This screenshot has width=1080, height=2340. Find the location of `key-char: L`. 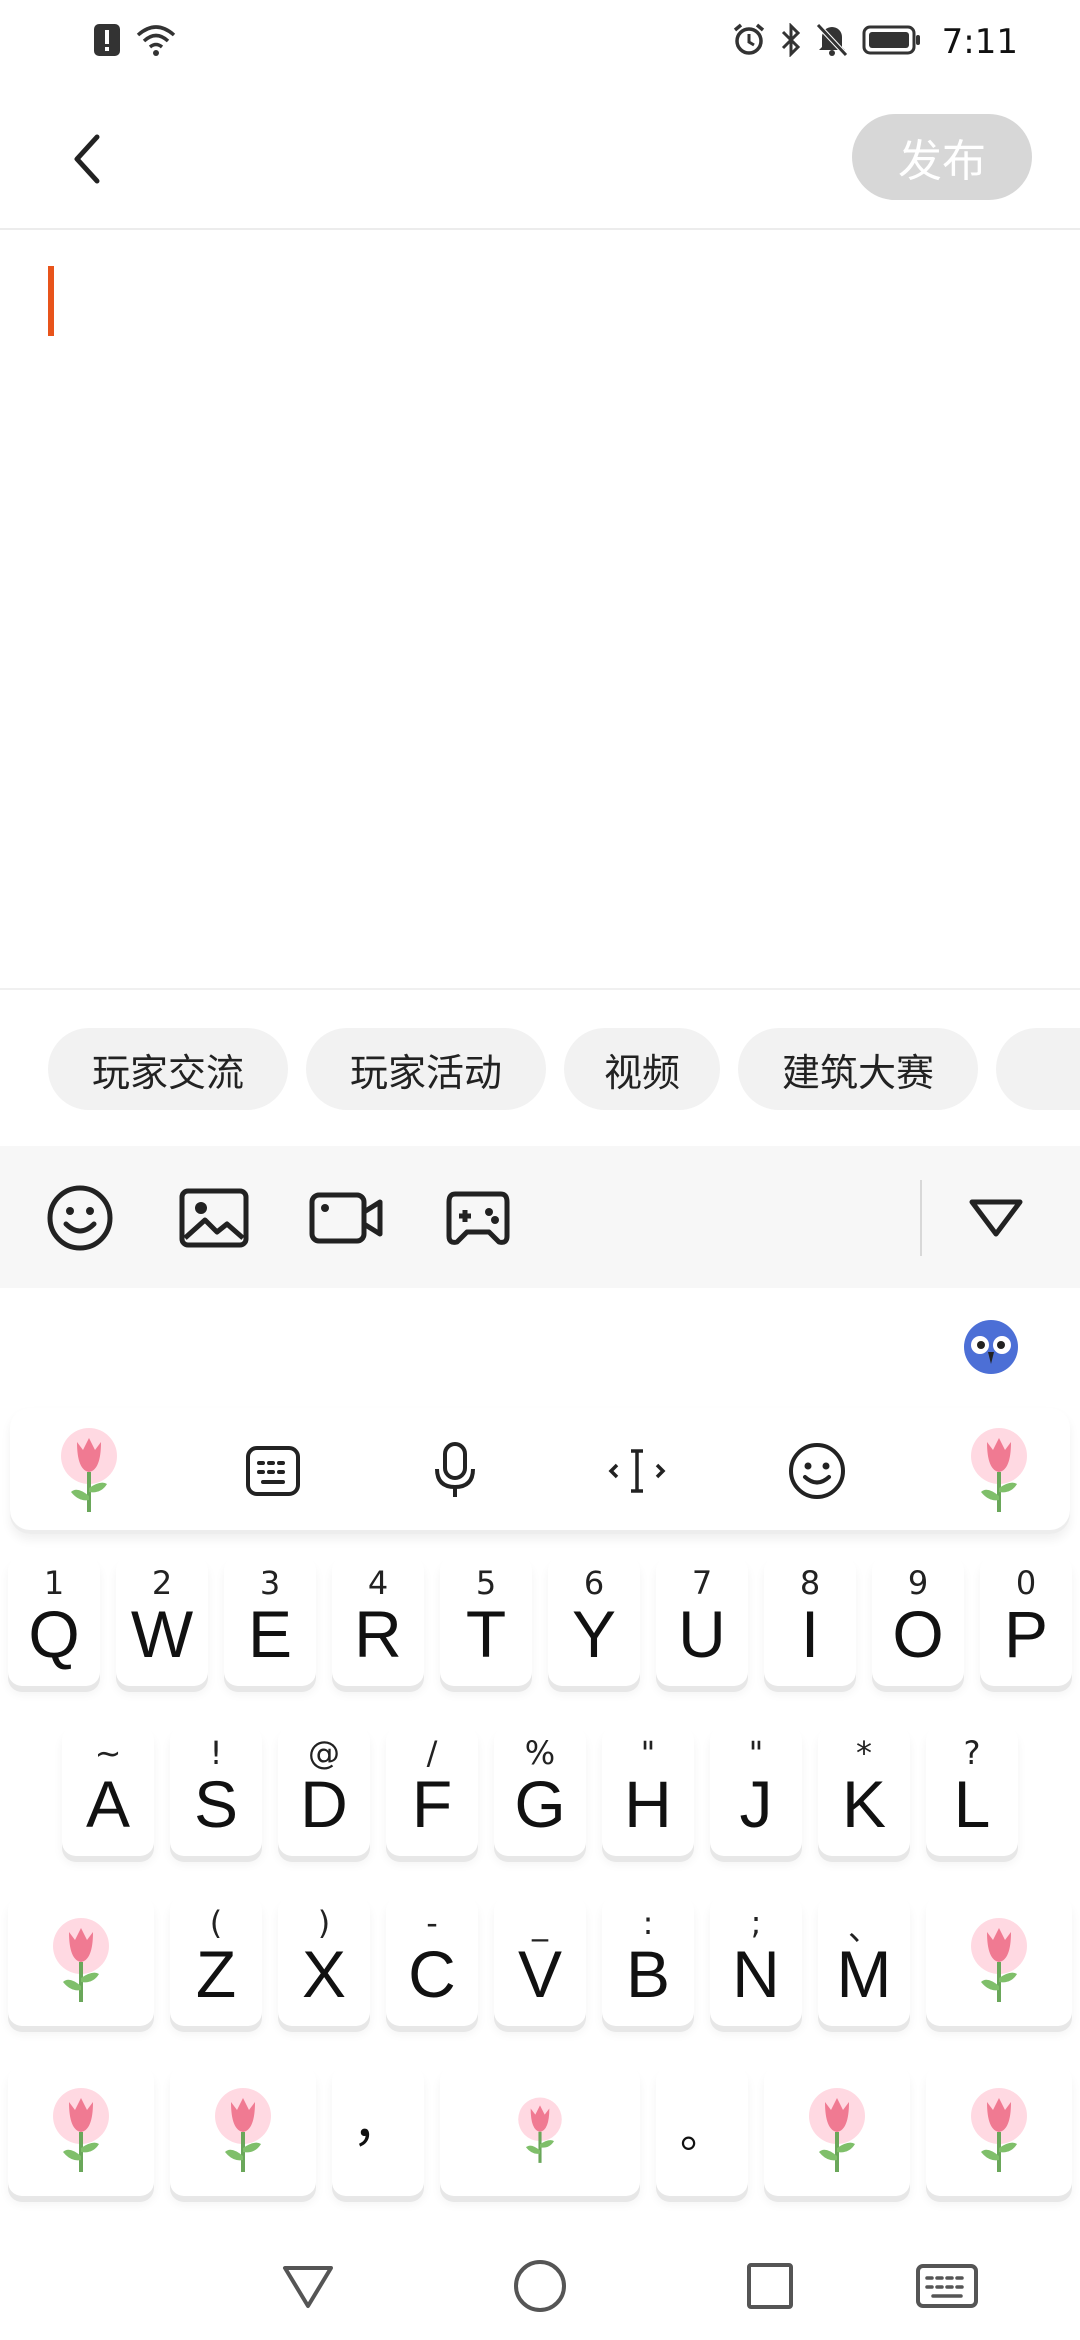

key-char: L is located at coordinates (972, 1804).